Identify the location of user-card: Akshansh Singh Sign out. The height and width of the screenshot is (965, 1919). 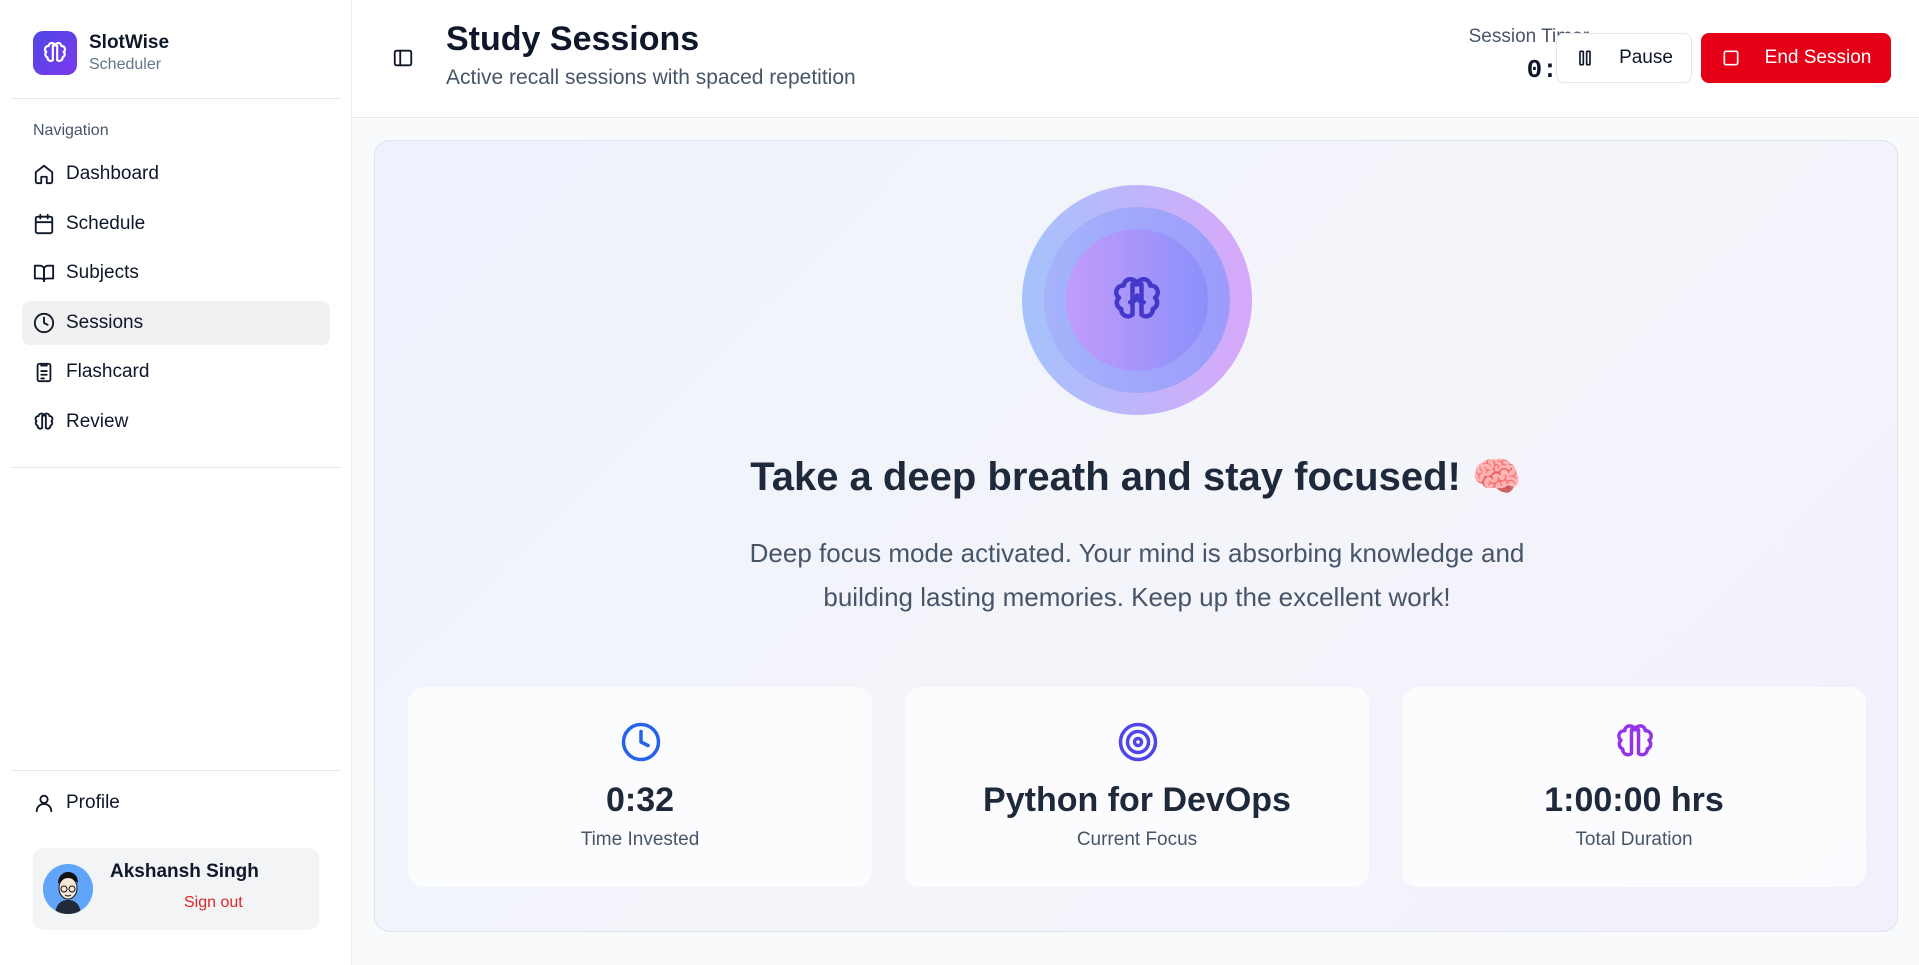
(176, 889).